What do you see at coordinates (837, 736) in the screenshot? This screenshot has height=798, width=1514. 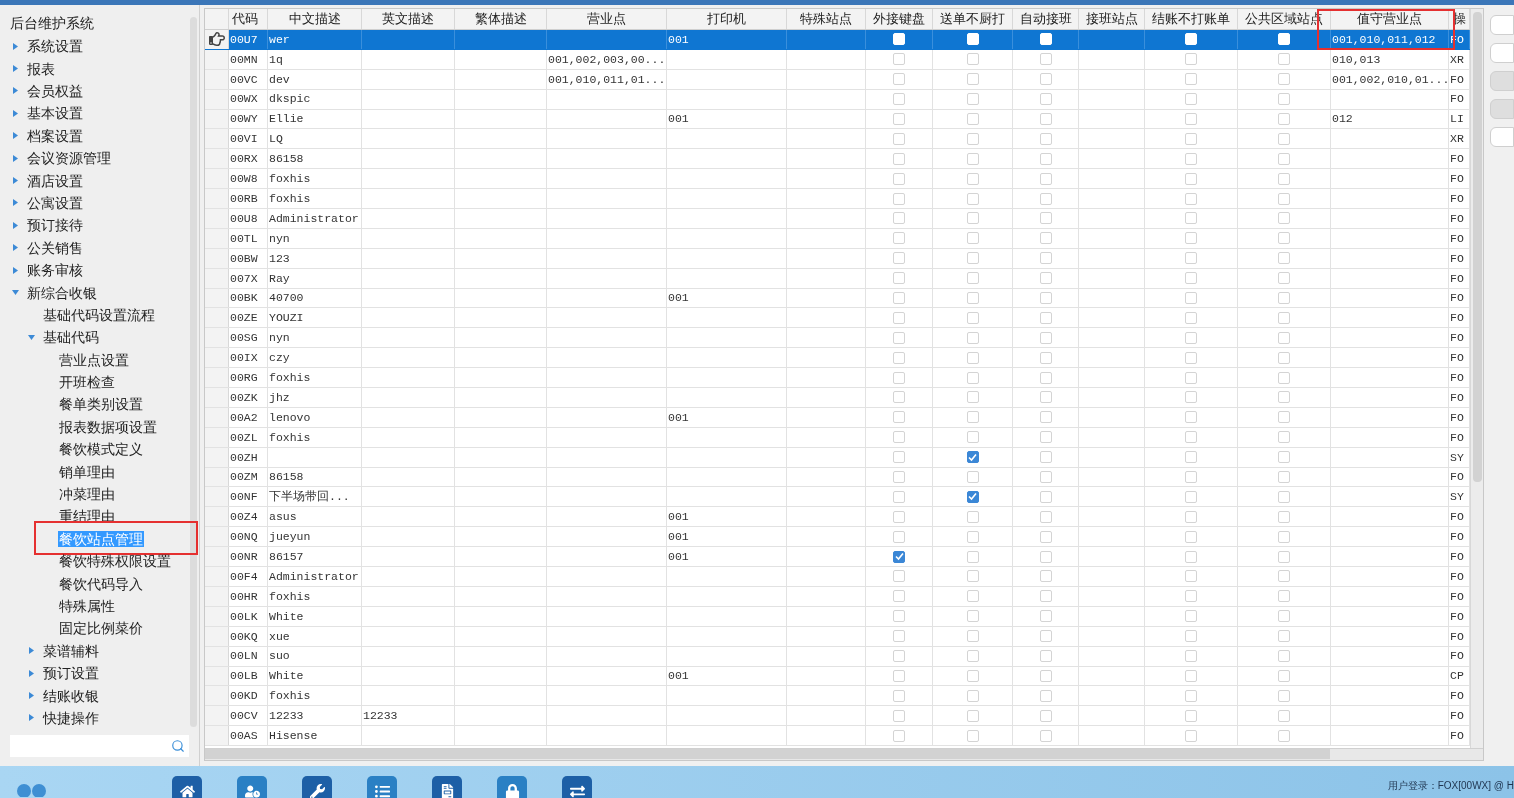 I see `table-row: 00AS Hisense FO` at bounding box center [837, 736].